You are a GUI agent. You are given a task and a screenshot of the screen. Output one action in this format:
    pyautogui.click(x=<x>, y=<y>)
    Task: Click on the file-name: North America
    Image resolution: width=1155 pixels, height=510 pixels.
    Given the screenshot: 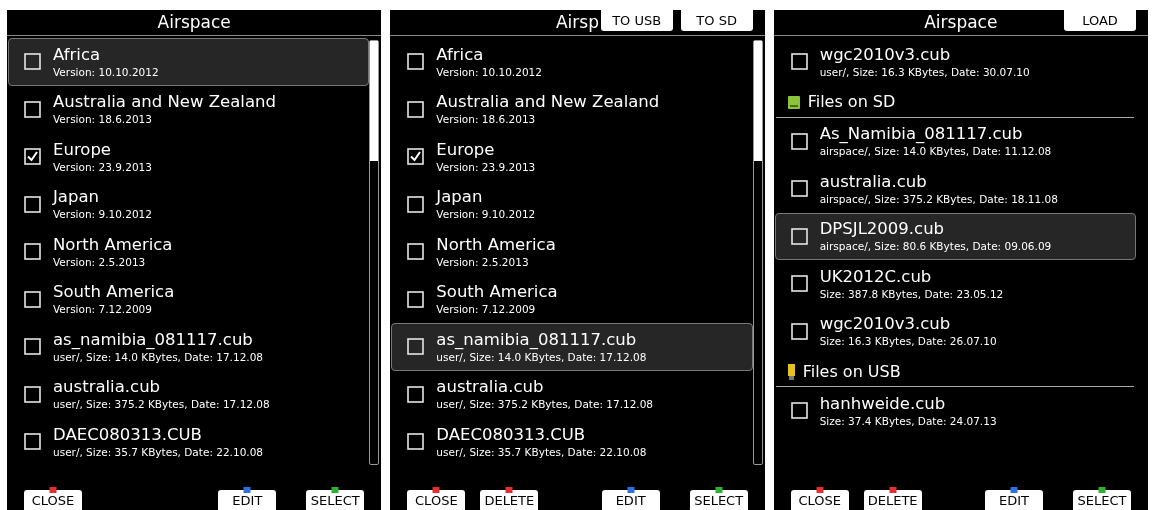 What is the action you would take?
    pyautogui.click(x=113, y=245)
    